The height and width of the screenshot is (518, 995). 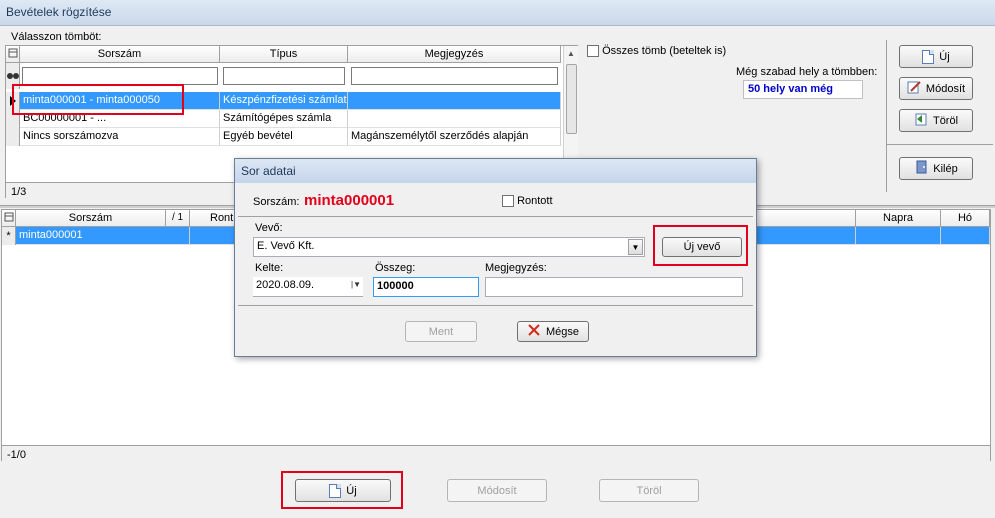 I want to click on vevo-label: Vevő:, so click(x=269, y=228).